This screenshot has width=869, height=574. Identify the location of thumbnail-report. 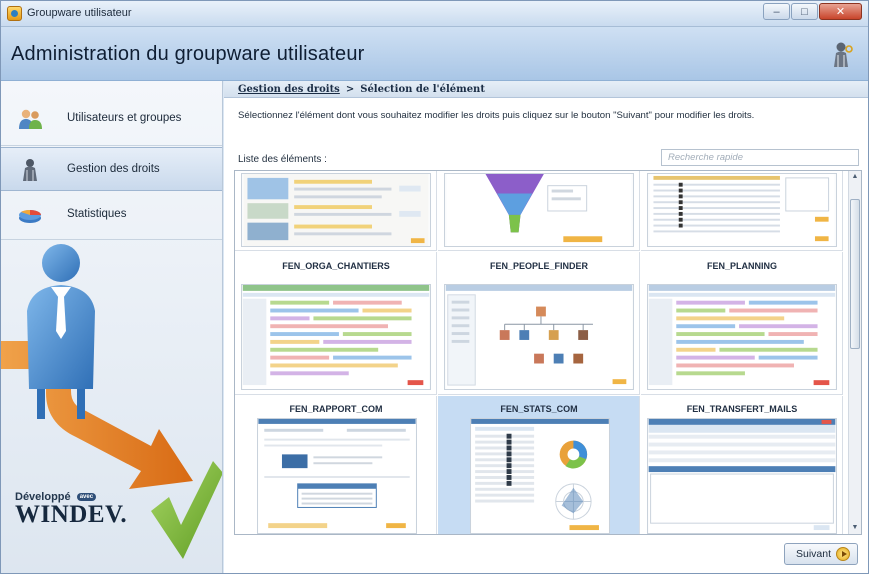
(337, 476).